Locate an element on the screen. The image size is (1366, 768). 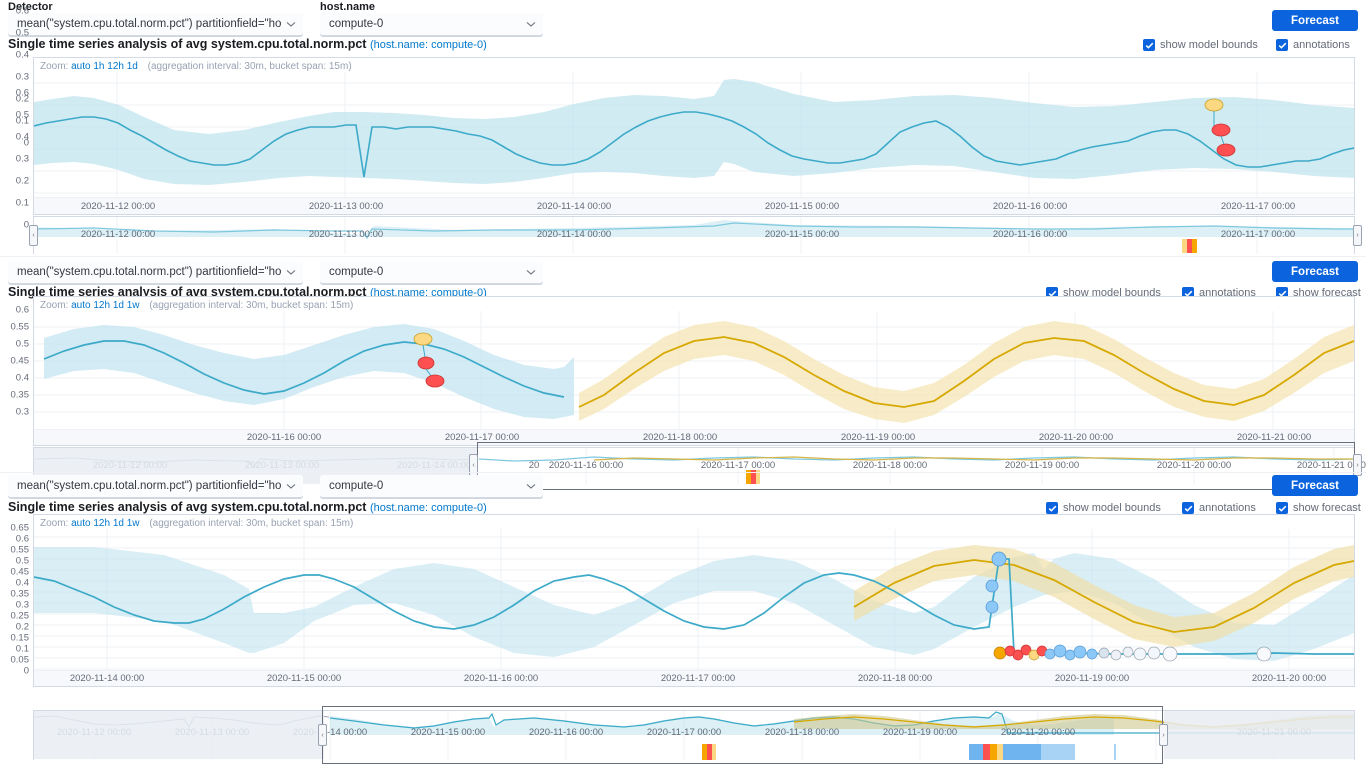
hostname-select-1: compute-0 is located at coordinates (431, 24).